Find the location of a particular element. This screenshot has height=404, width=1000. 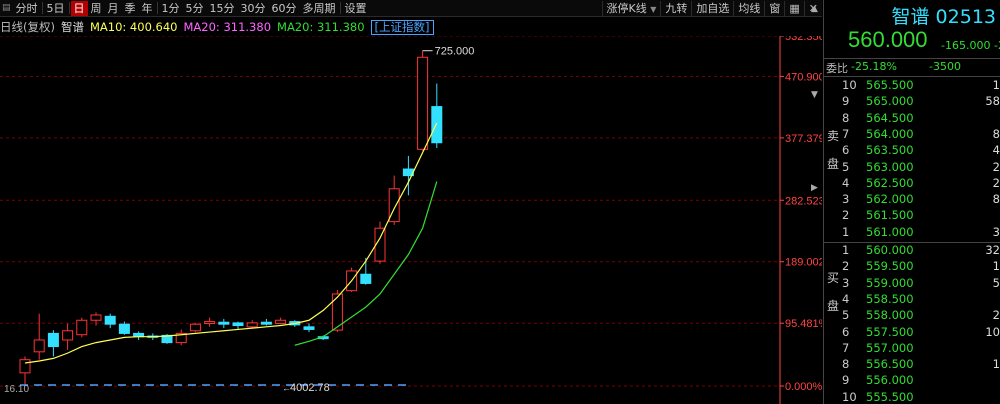

orderbook-price: 563.500 is located at coordinates (890, 150).